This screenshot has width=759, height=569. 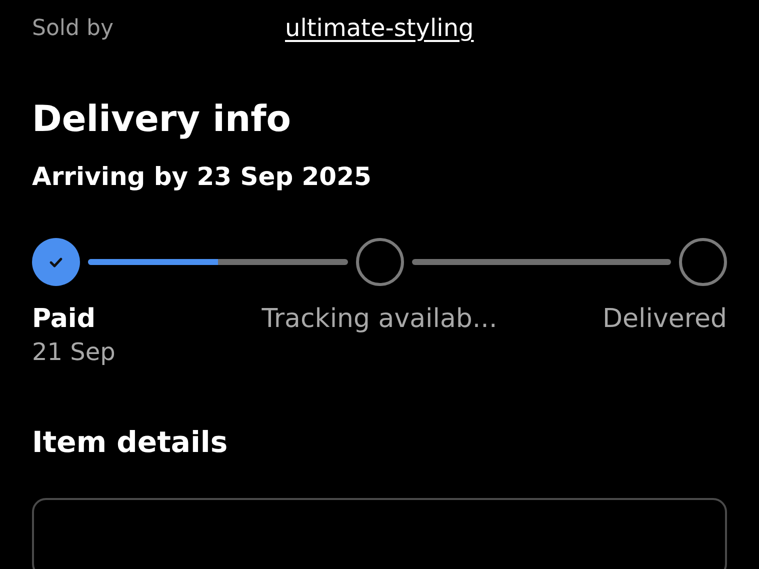 What do you see at coordinates (664, 319) in the screenshot?
I see `step-label: Delivered` at bounding box center [664, 319].